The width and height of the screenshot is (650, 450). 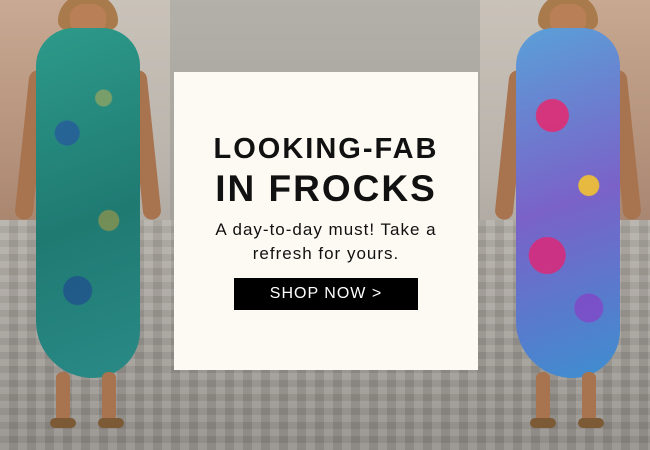 What do you see at coordinates (568, 203) in the screenshot?
I see `floral-print-dress` at bounding box center [568, 203].